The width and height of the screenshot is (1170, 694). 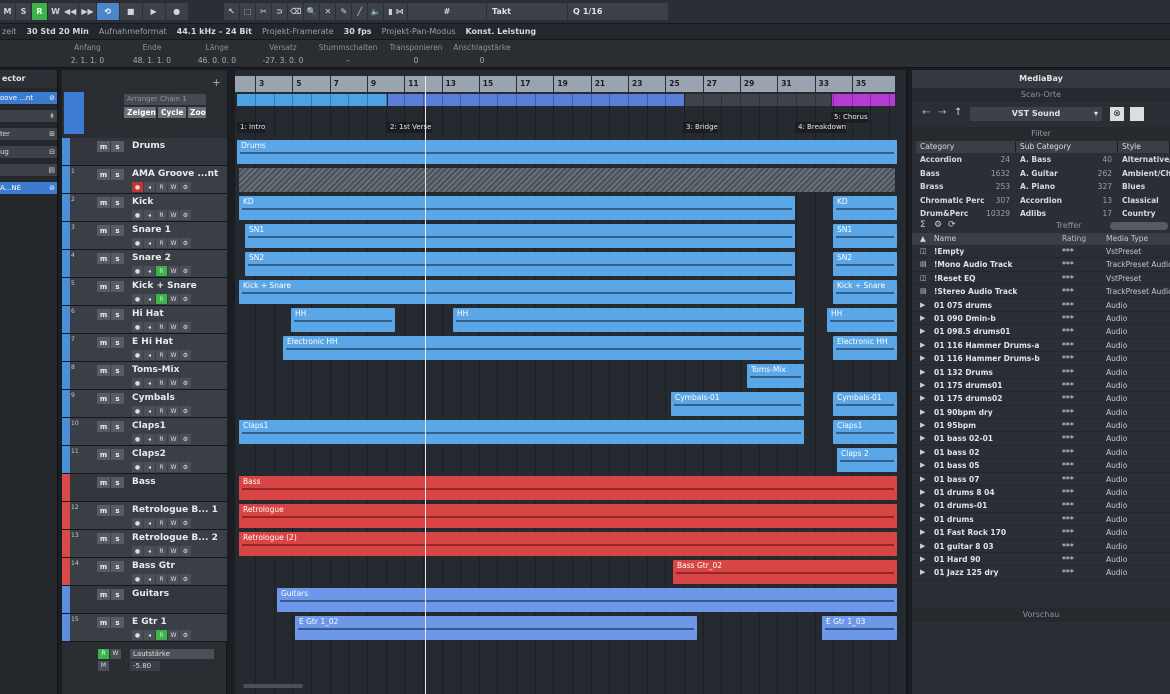 What do you see at coordinates (1041, 426) in the screenshot?
I see `result-row: ▶ 01 95bpm *** Audio` at bounding box center [1041, 426].